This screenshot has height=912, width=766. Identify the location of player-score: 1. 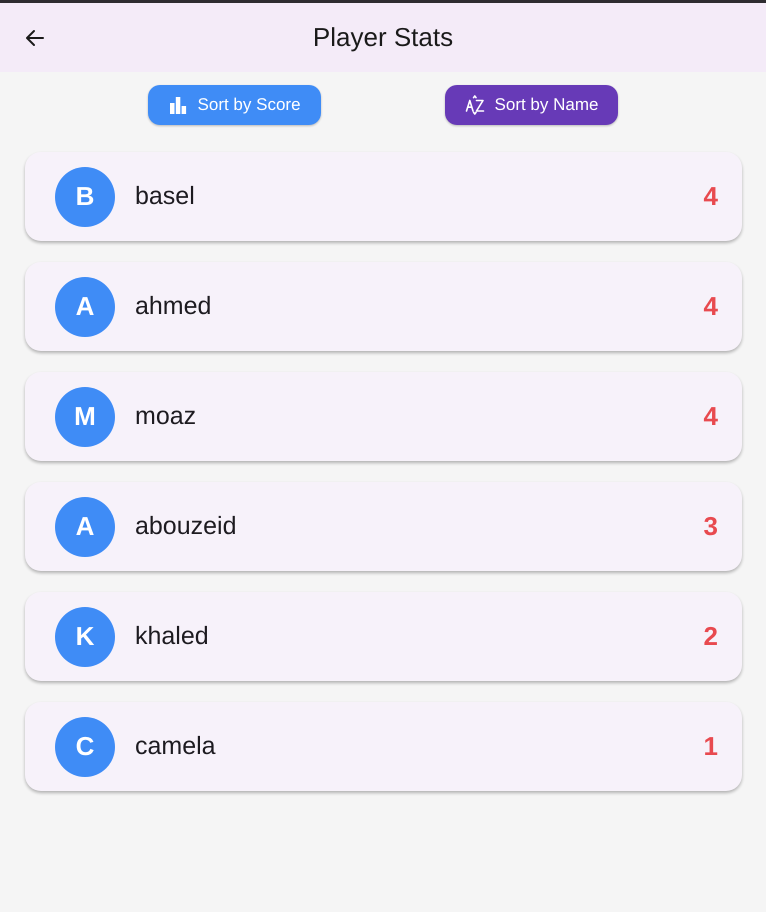
(711, 746).